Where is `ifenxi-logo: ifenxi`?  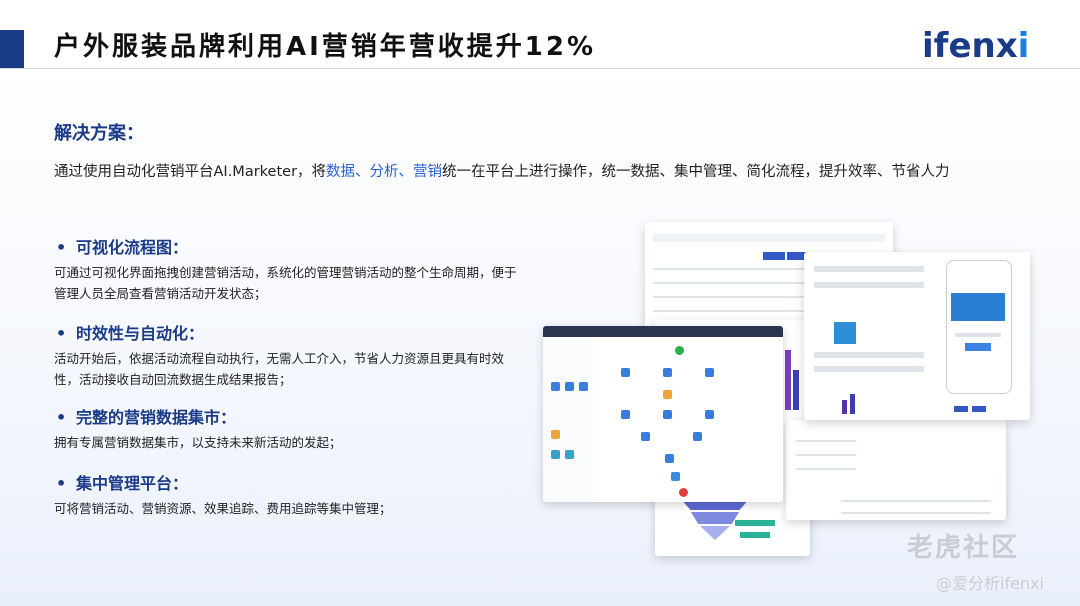 ifenxi-logo: ifenxi is located at coordinates (975, 46).